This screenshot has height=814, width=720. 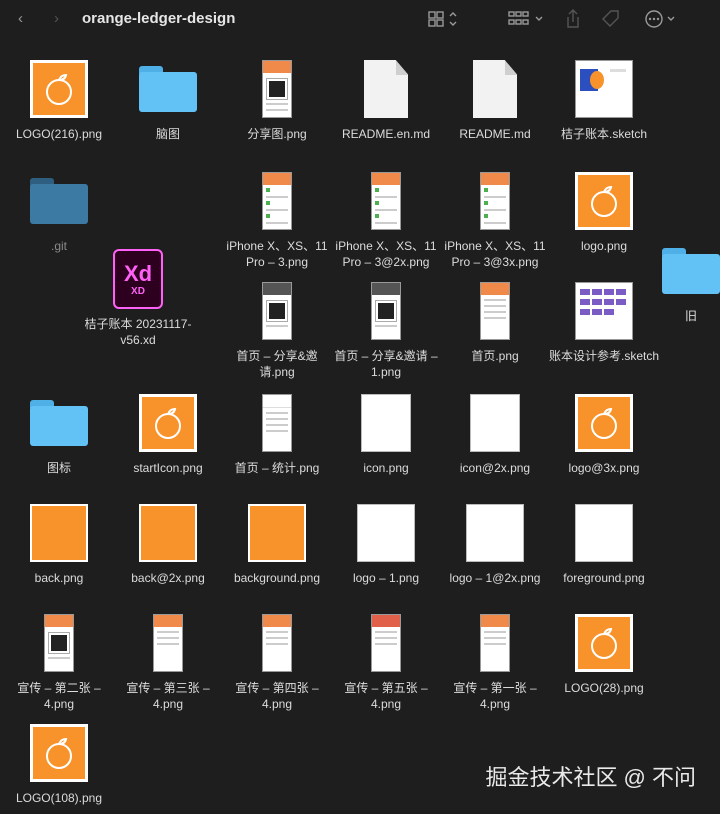 What do you see at coordinates (138, 332) in the screenshot?
I see `file-name: 桔子账本 20231117-v56.xd` at bounding box center [138, 332].